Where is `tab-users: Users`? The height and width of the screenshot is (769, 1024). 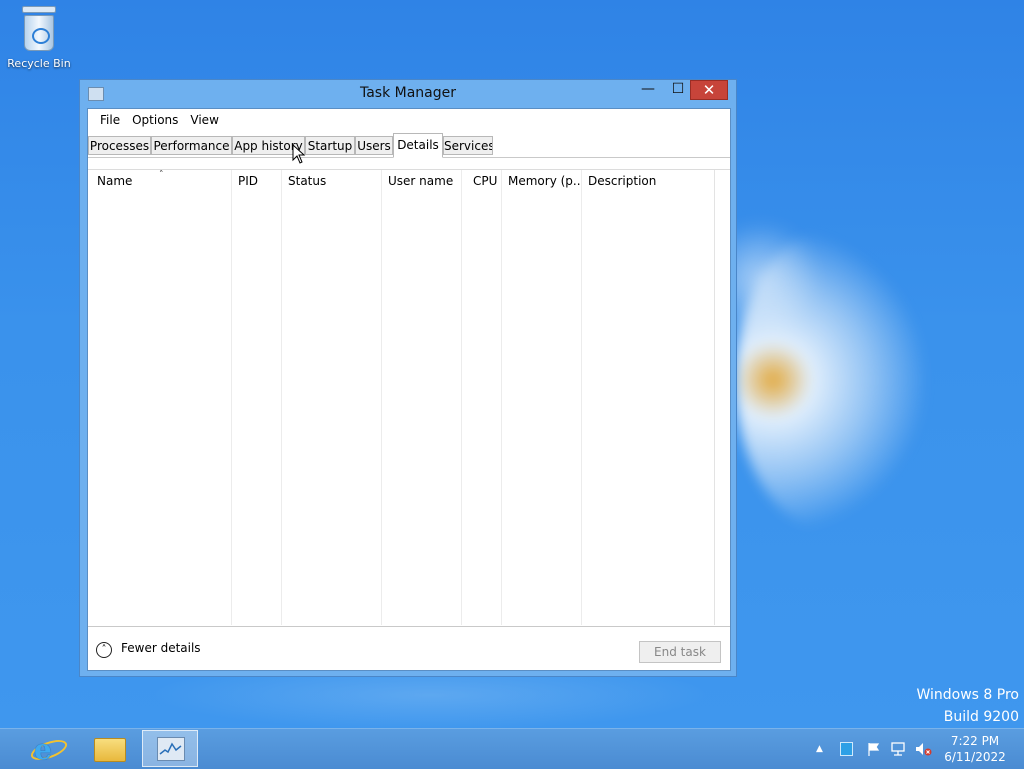 tab-users: Users is located at coordinates (374, 145).